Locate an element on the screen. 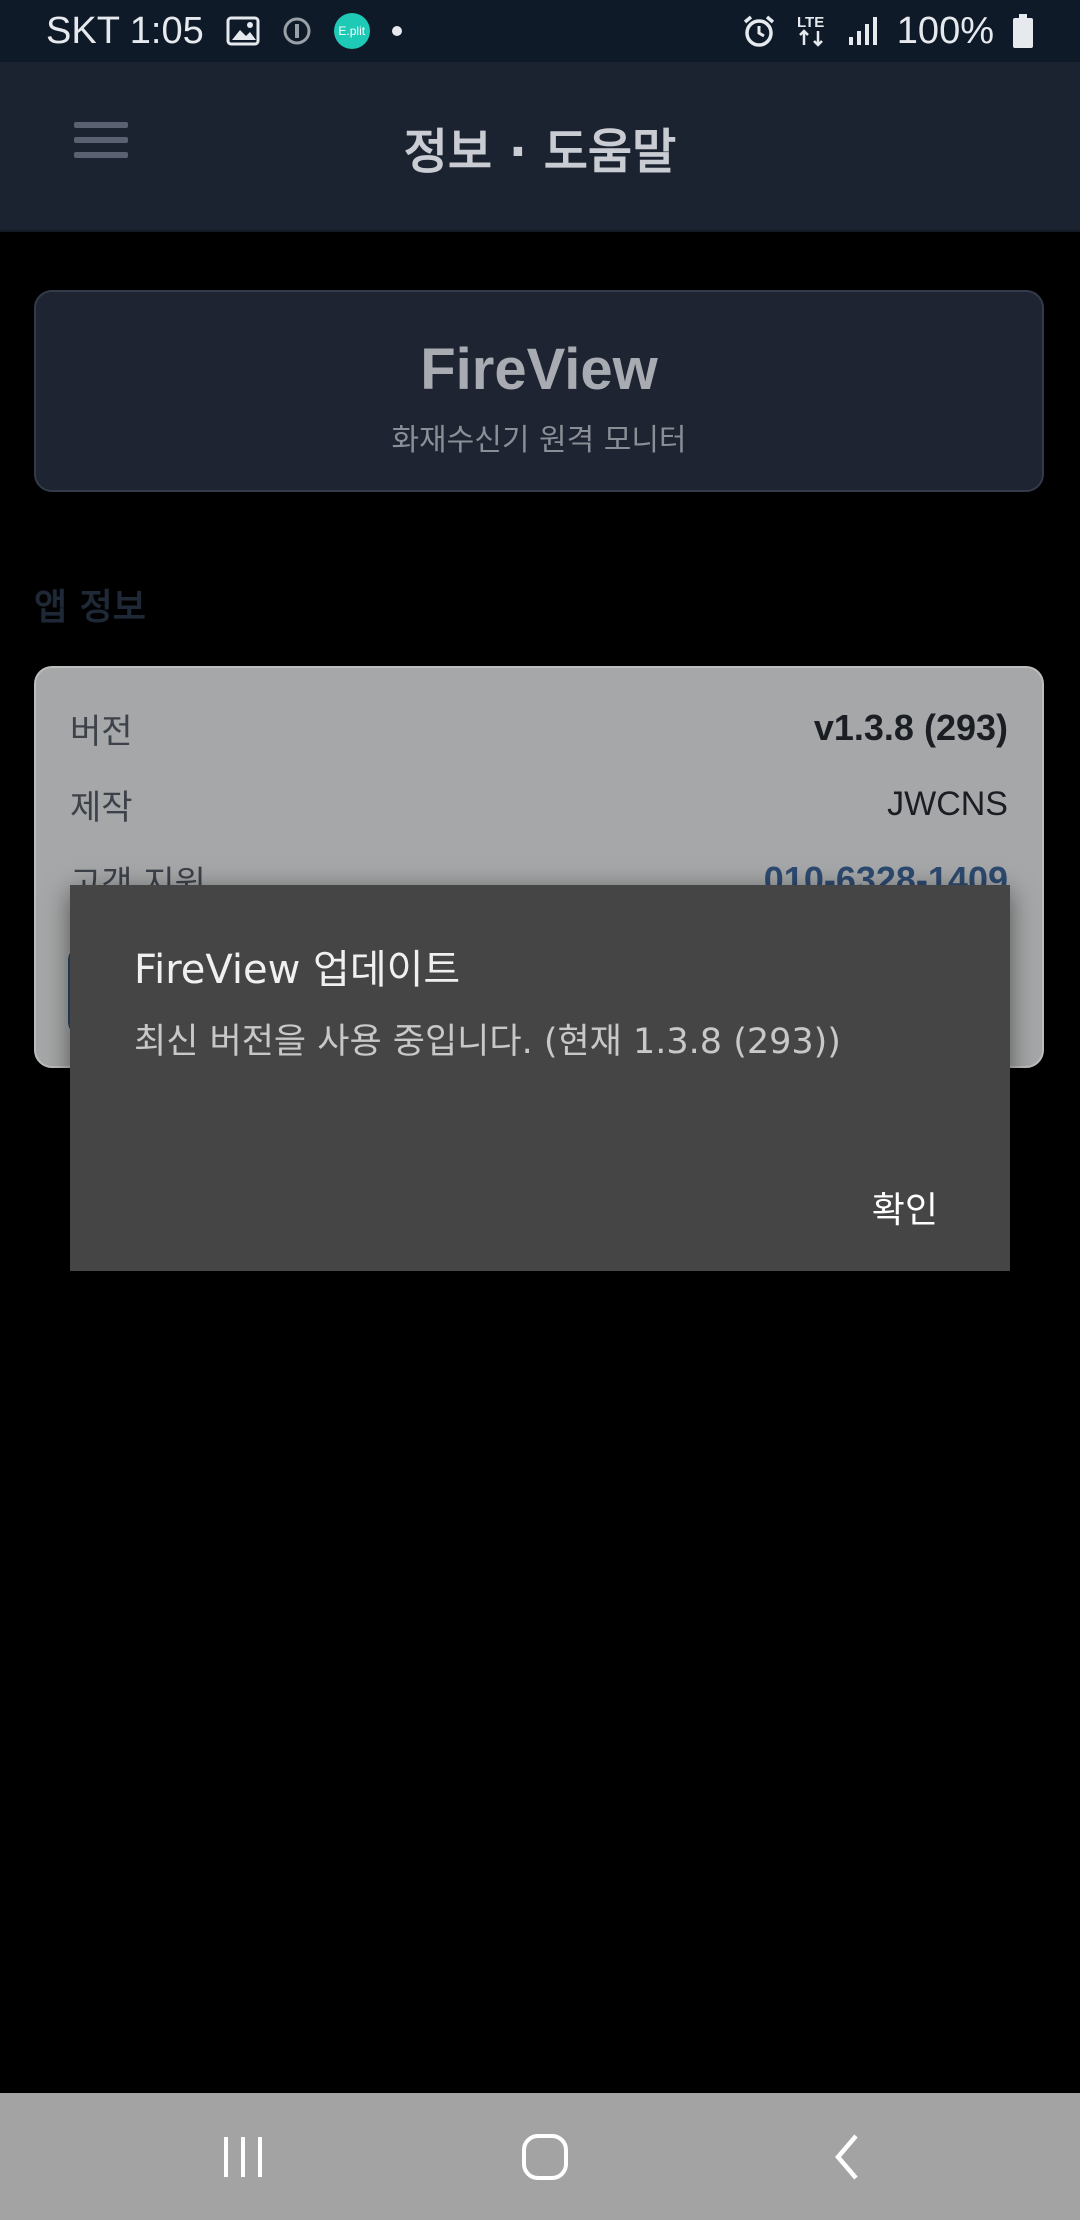 Image resolution: width=1080 pixels, height=2220 pixels. maker-value: JWCNS is located at coordinates (947, 803).